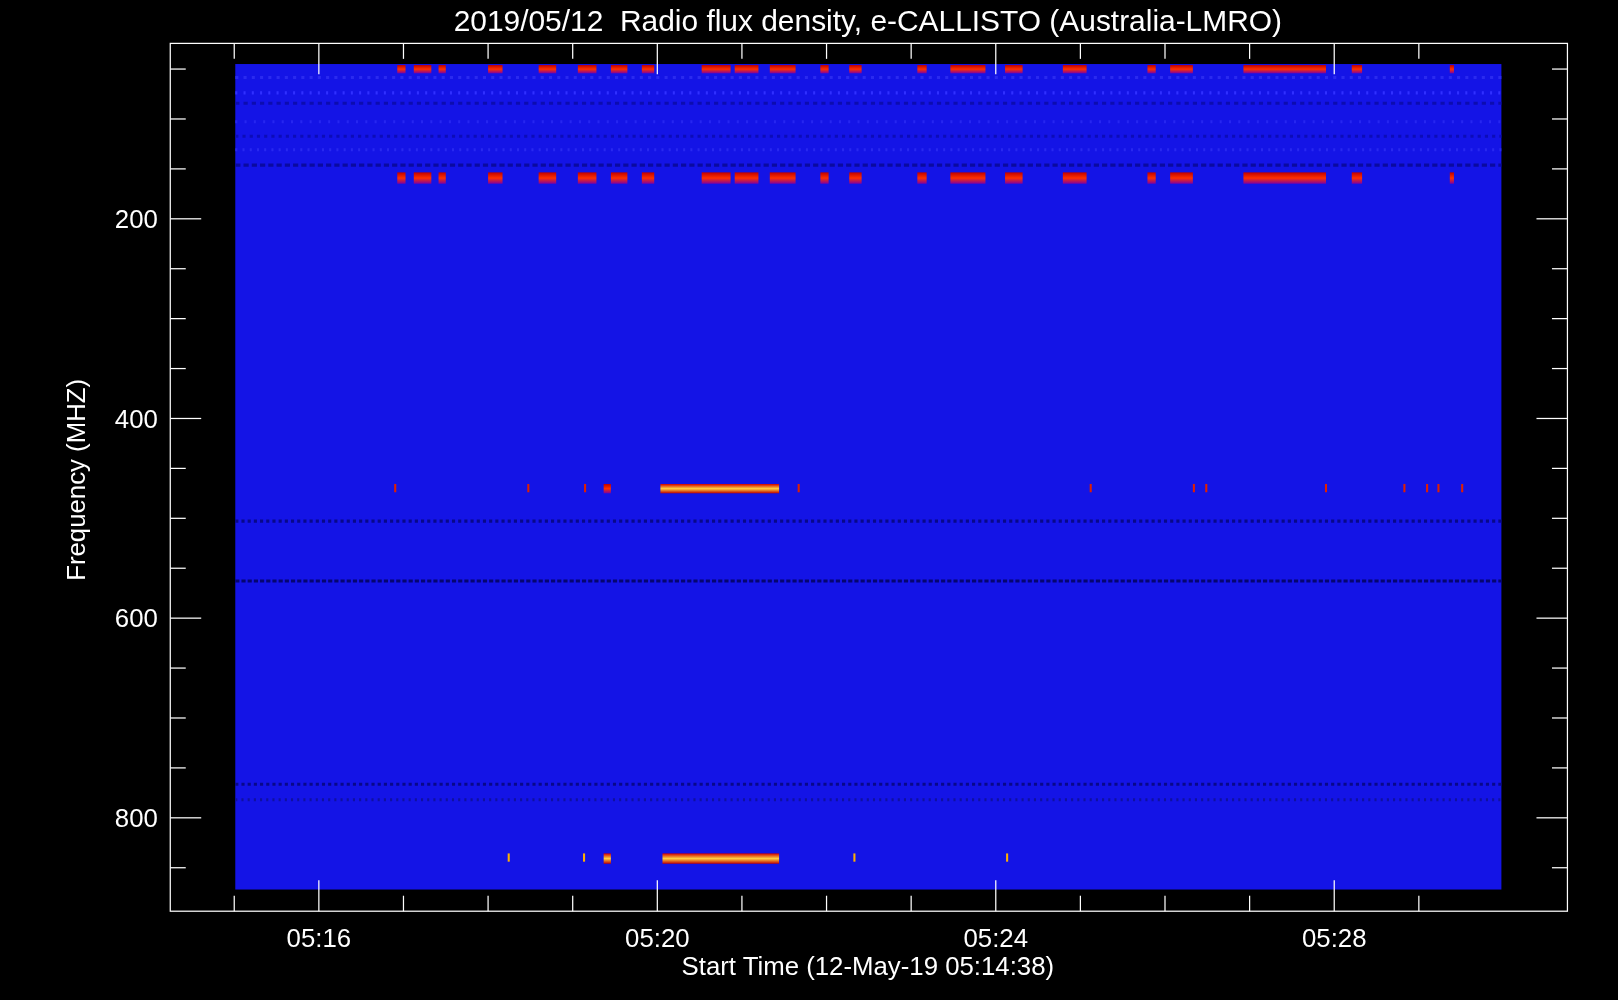 The width and height of the screenshot is (1618, 1000). I want to click on tick-label: 05:20, so click(657, 938).